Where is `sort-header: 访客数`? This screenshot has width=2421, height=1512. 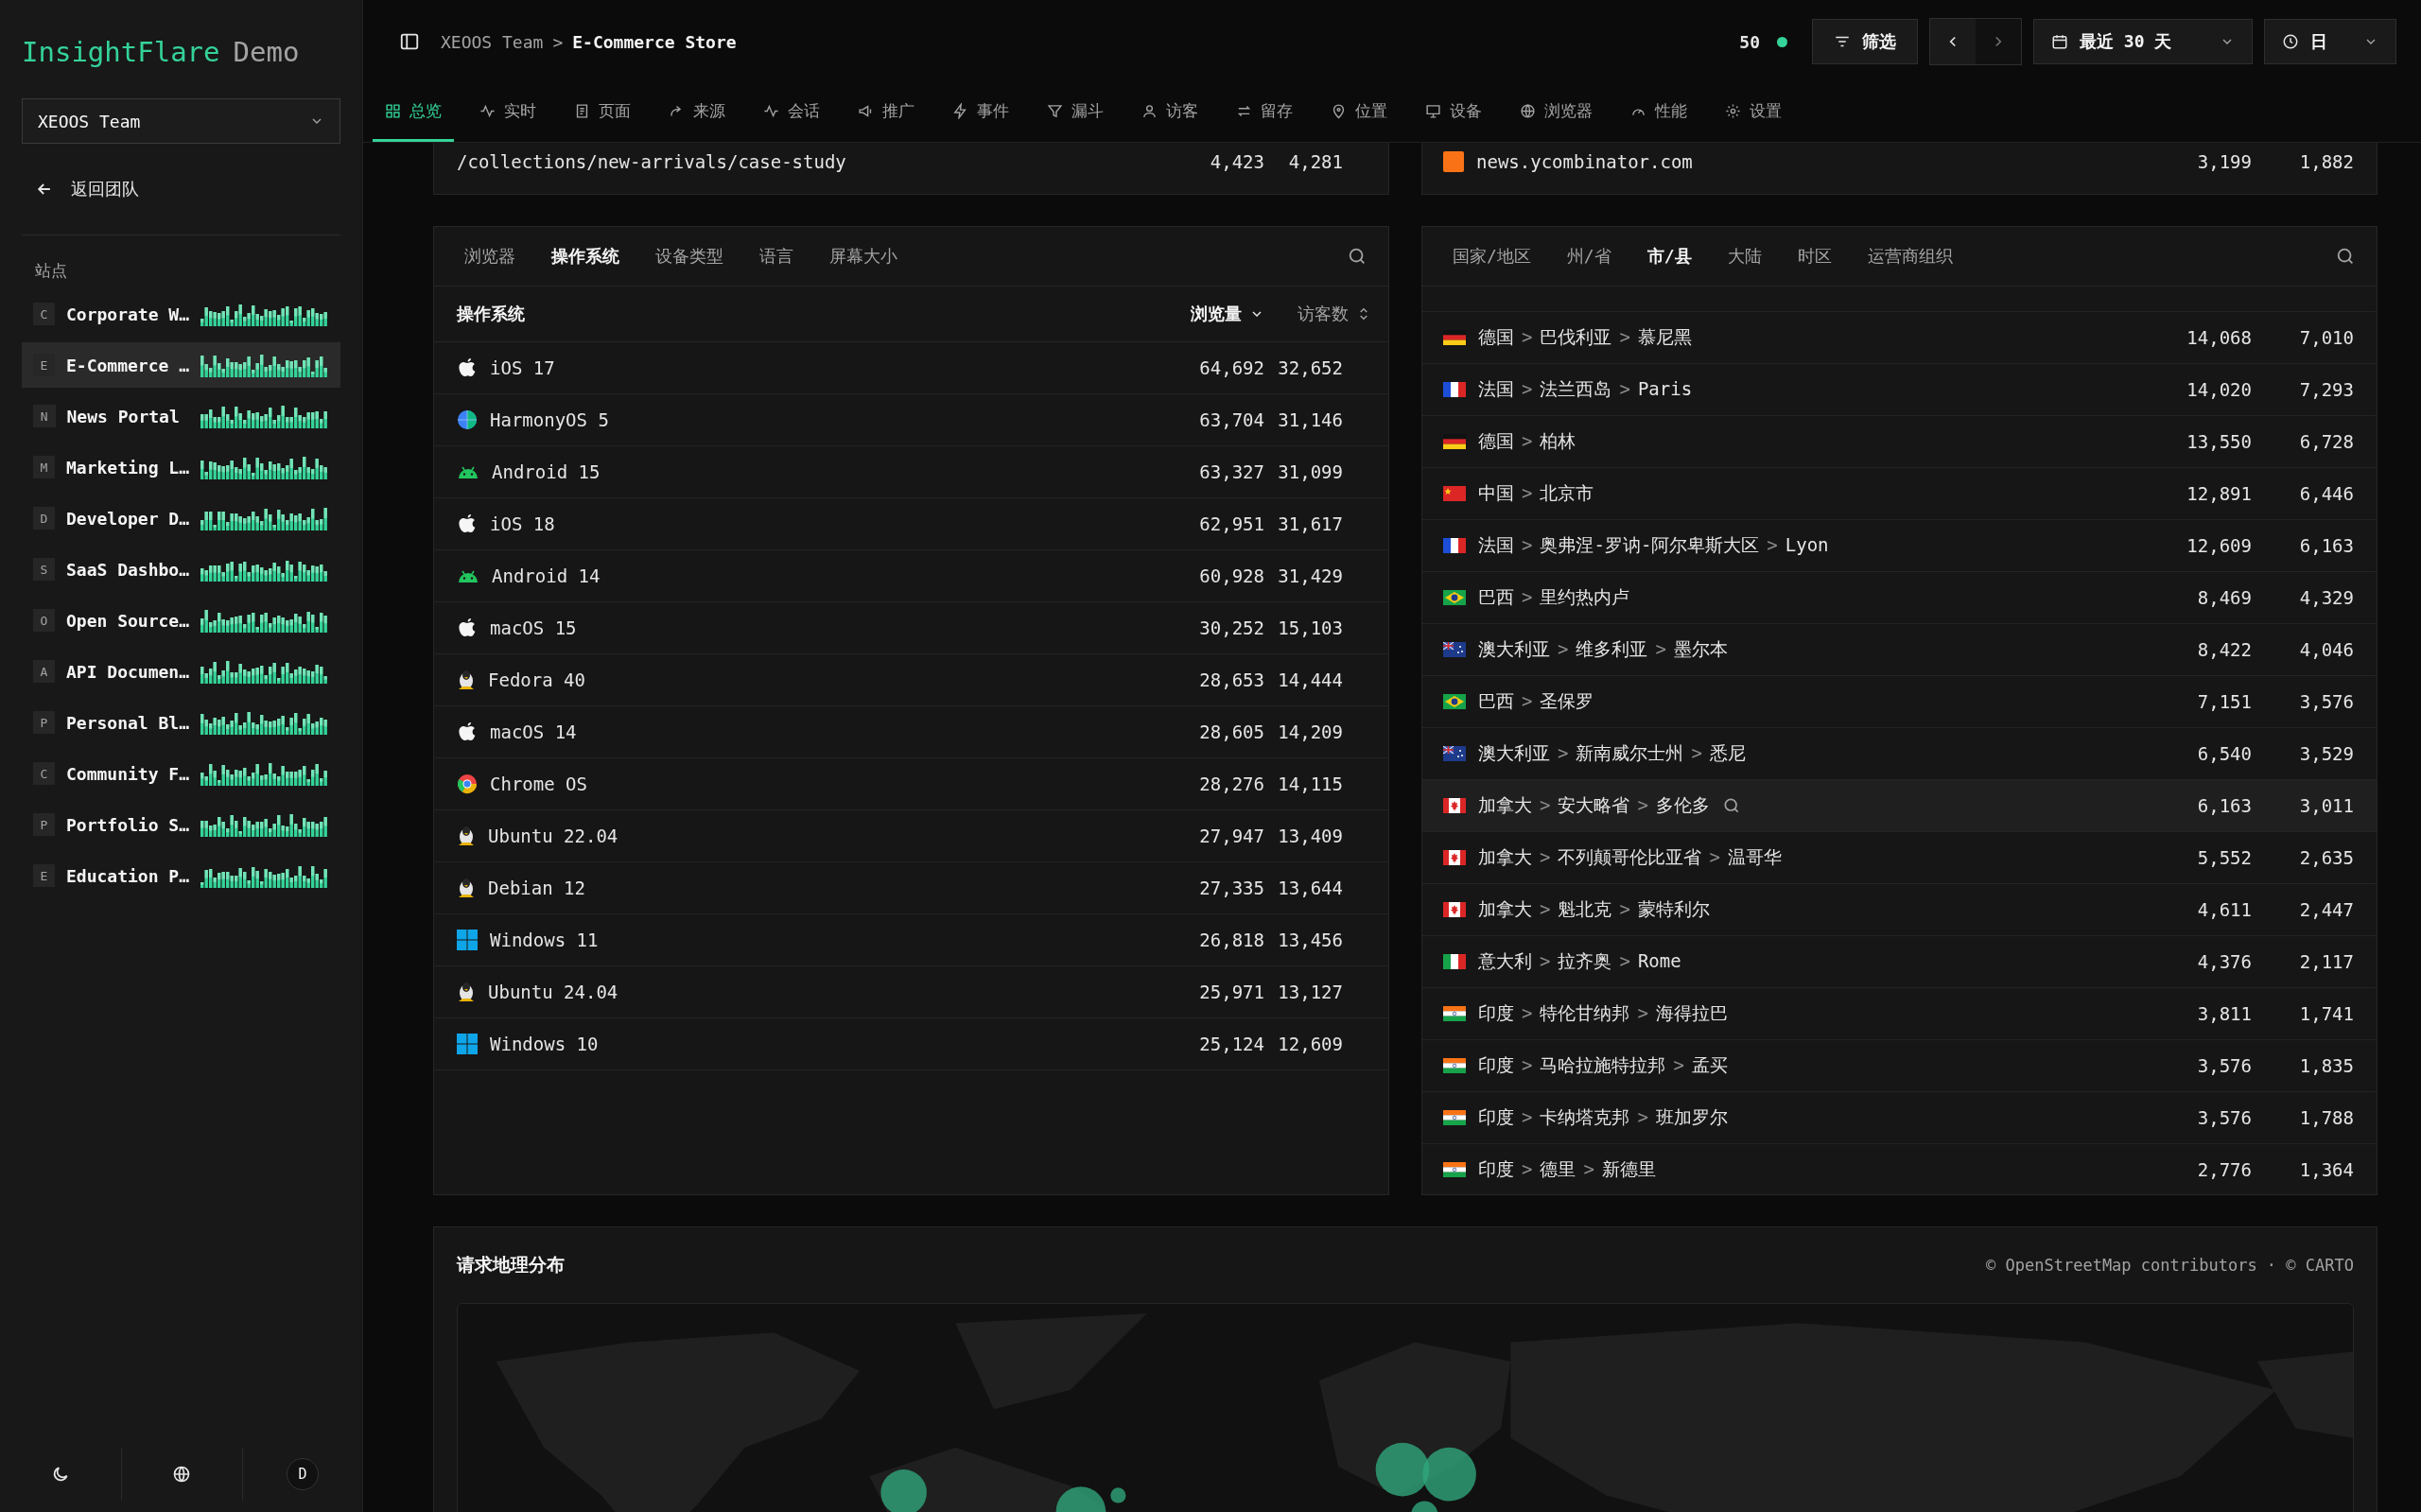
sort-header: 访客数 is located at coordinates (1334, 314).